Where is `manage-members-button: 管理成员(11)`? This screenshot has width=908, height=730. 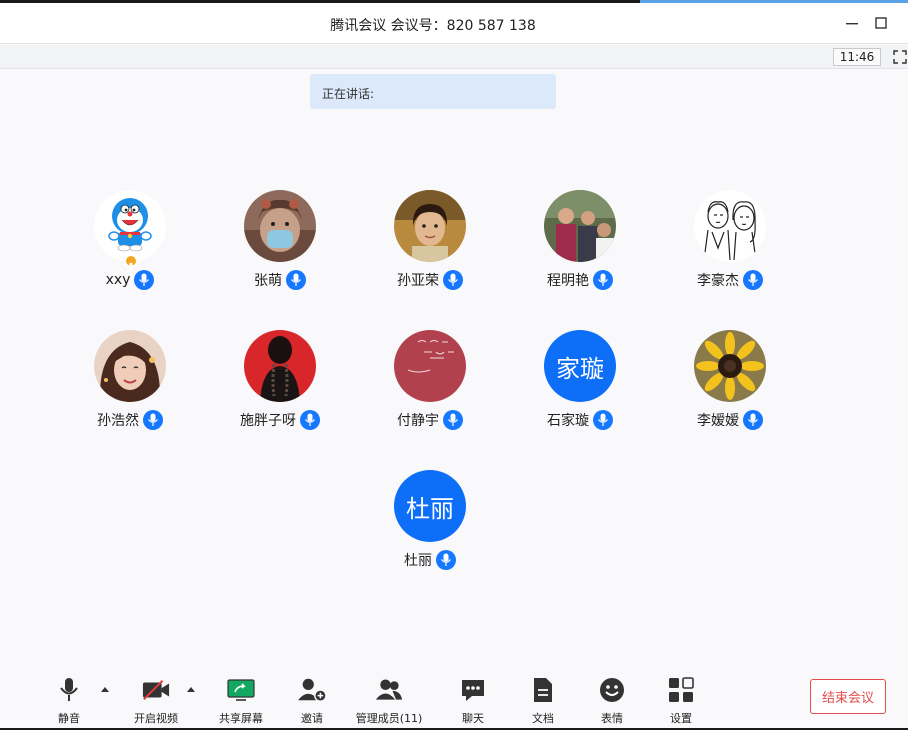 manage-members-button: 管理成员(11) is located at coordinates (389, 701).